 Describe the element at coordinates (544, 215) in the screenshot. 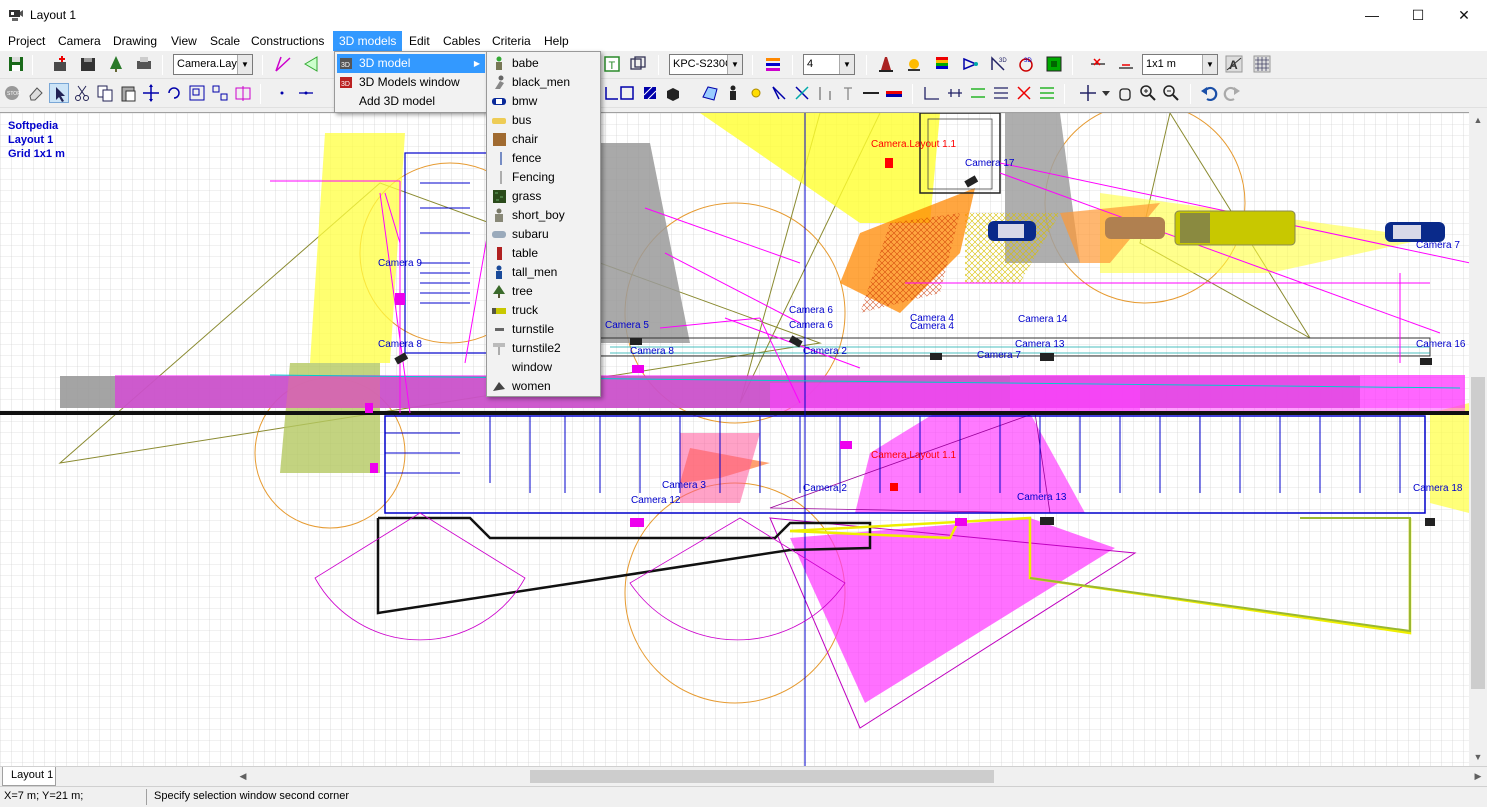

I see `model-item-short-boy: short_boy` at that location.